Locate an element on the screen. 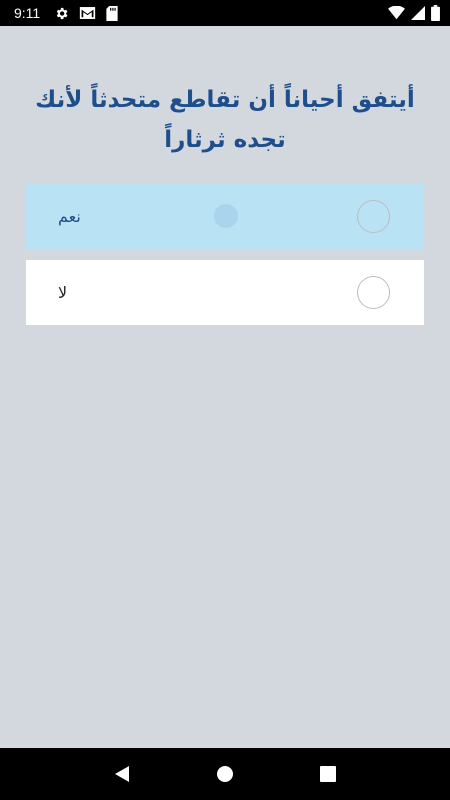  option-yes: نعم is located at coordinates (225, 216).